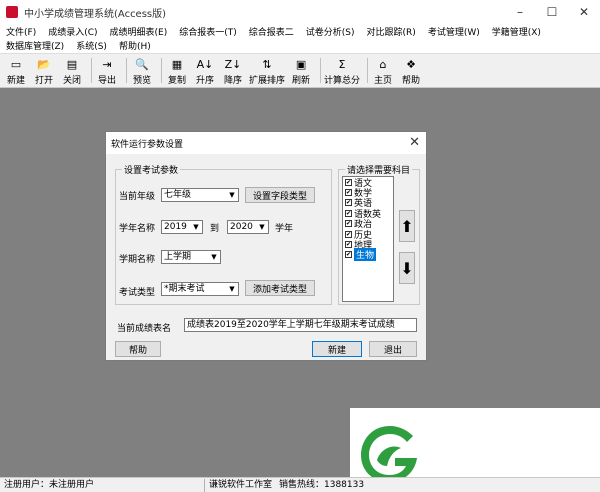  Describe the element at coordinates (300, 484) in the screenshot. I see `status-bar: 注册用户：未注册用户 谦锐软件工作室 销售热线：1388133` at that location.